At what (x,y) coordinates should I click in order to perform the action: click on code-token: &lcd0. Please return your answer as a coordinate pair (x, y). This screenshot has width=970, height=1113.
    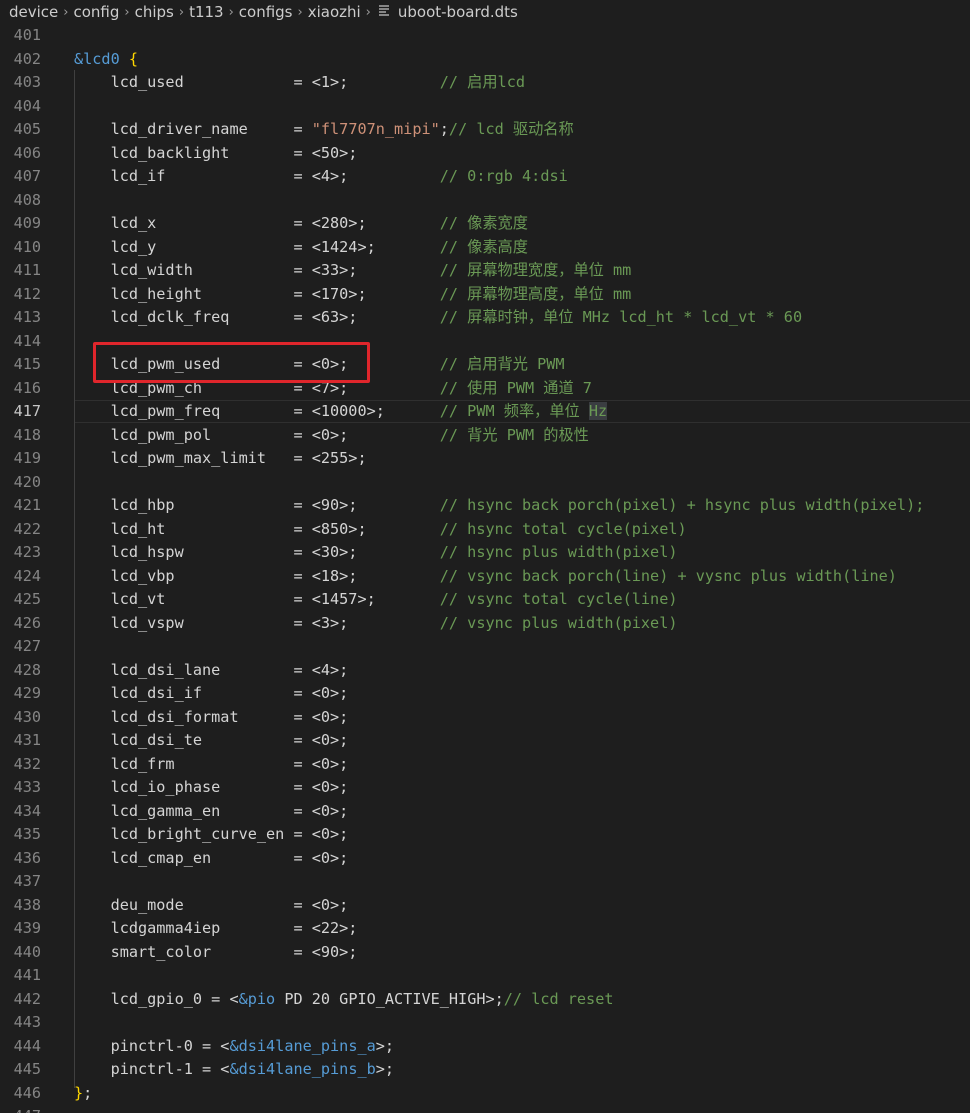
    Looking at the image, I should click on (97, 58).